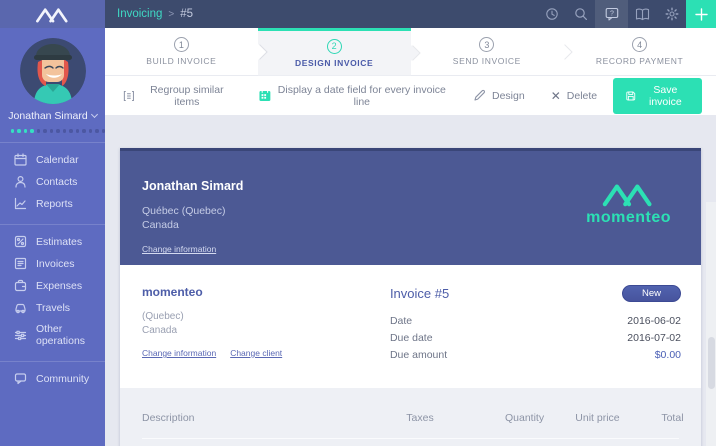 Image resolution: width=716 pixels, height=446 pixels. I want to click on sidebar-item-label: Contacts, so click(57, 181).